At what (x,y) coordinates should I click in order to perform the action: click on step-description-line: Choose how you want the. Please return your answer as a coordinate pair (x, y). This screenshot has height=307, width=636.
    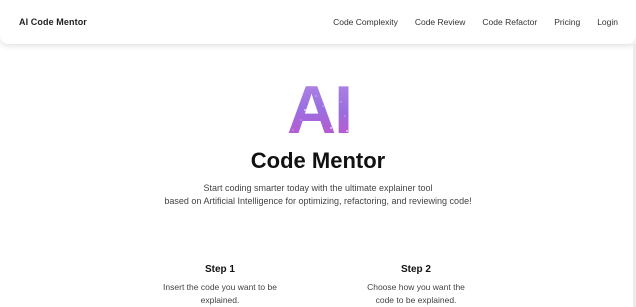
    Looking at the image, I should click on (416, 287).